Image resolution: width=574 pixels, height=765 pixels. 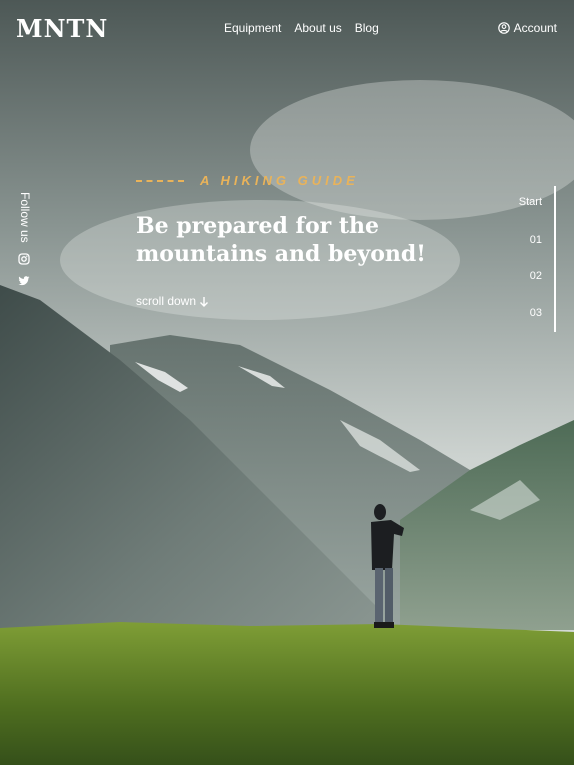 I want to click on account-link: Account, so click(x=527, y=28).